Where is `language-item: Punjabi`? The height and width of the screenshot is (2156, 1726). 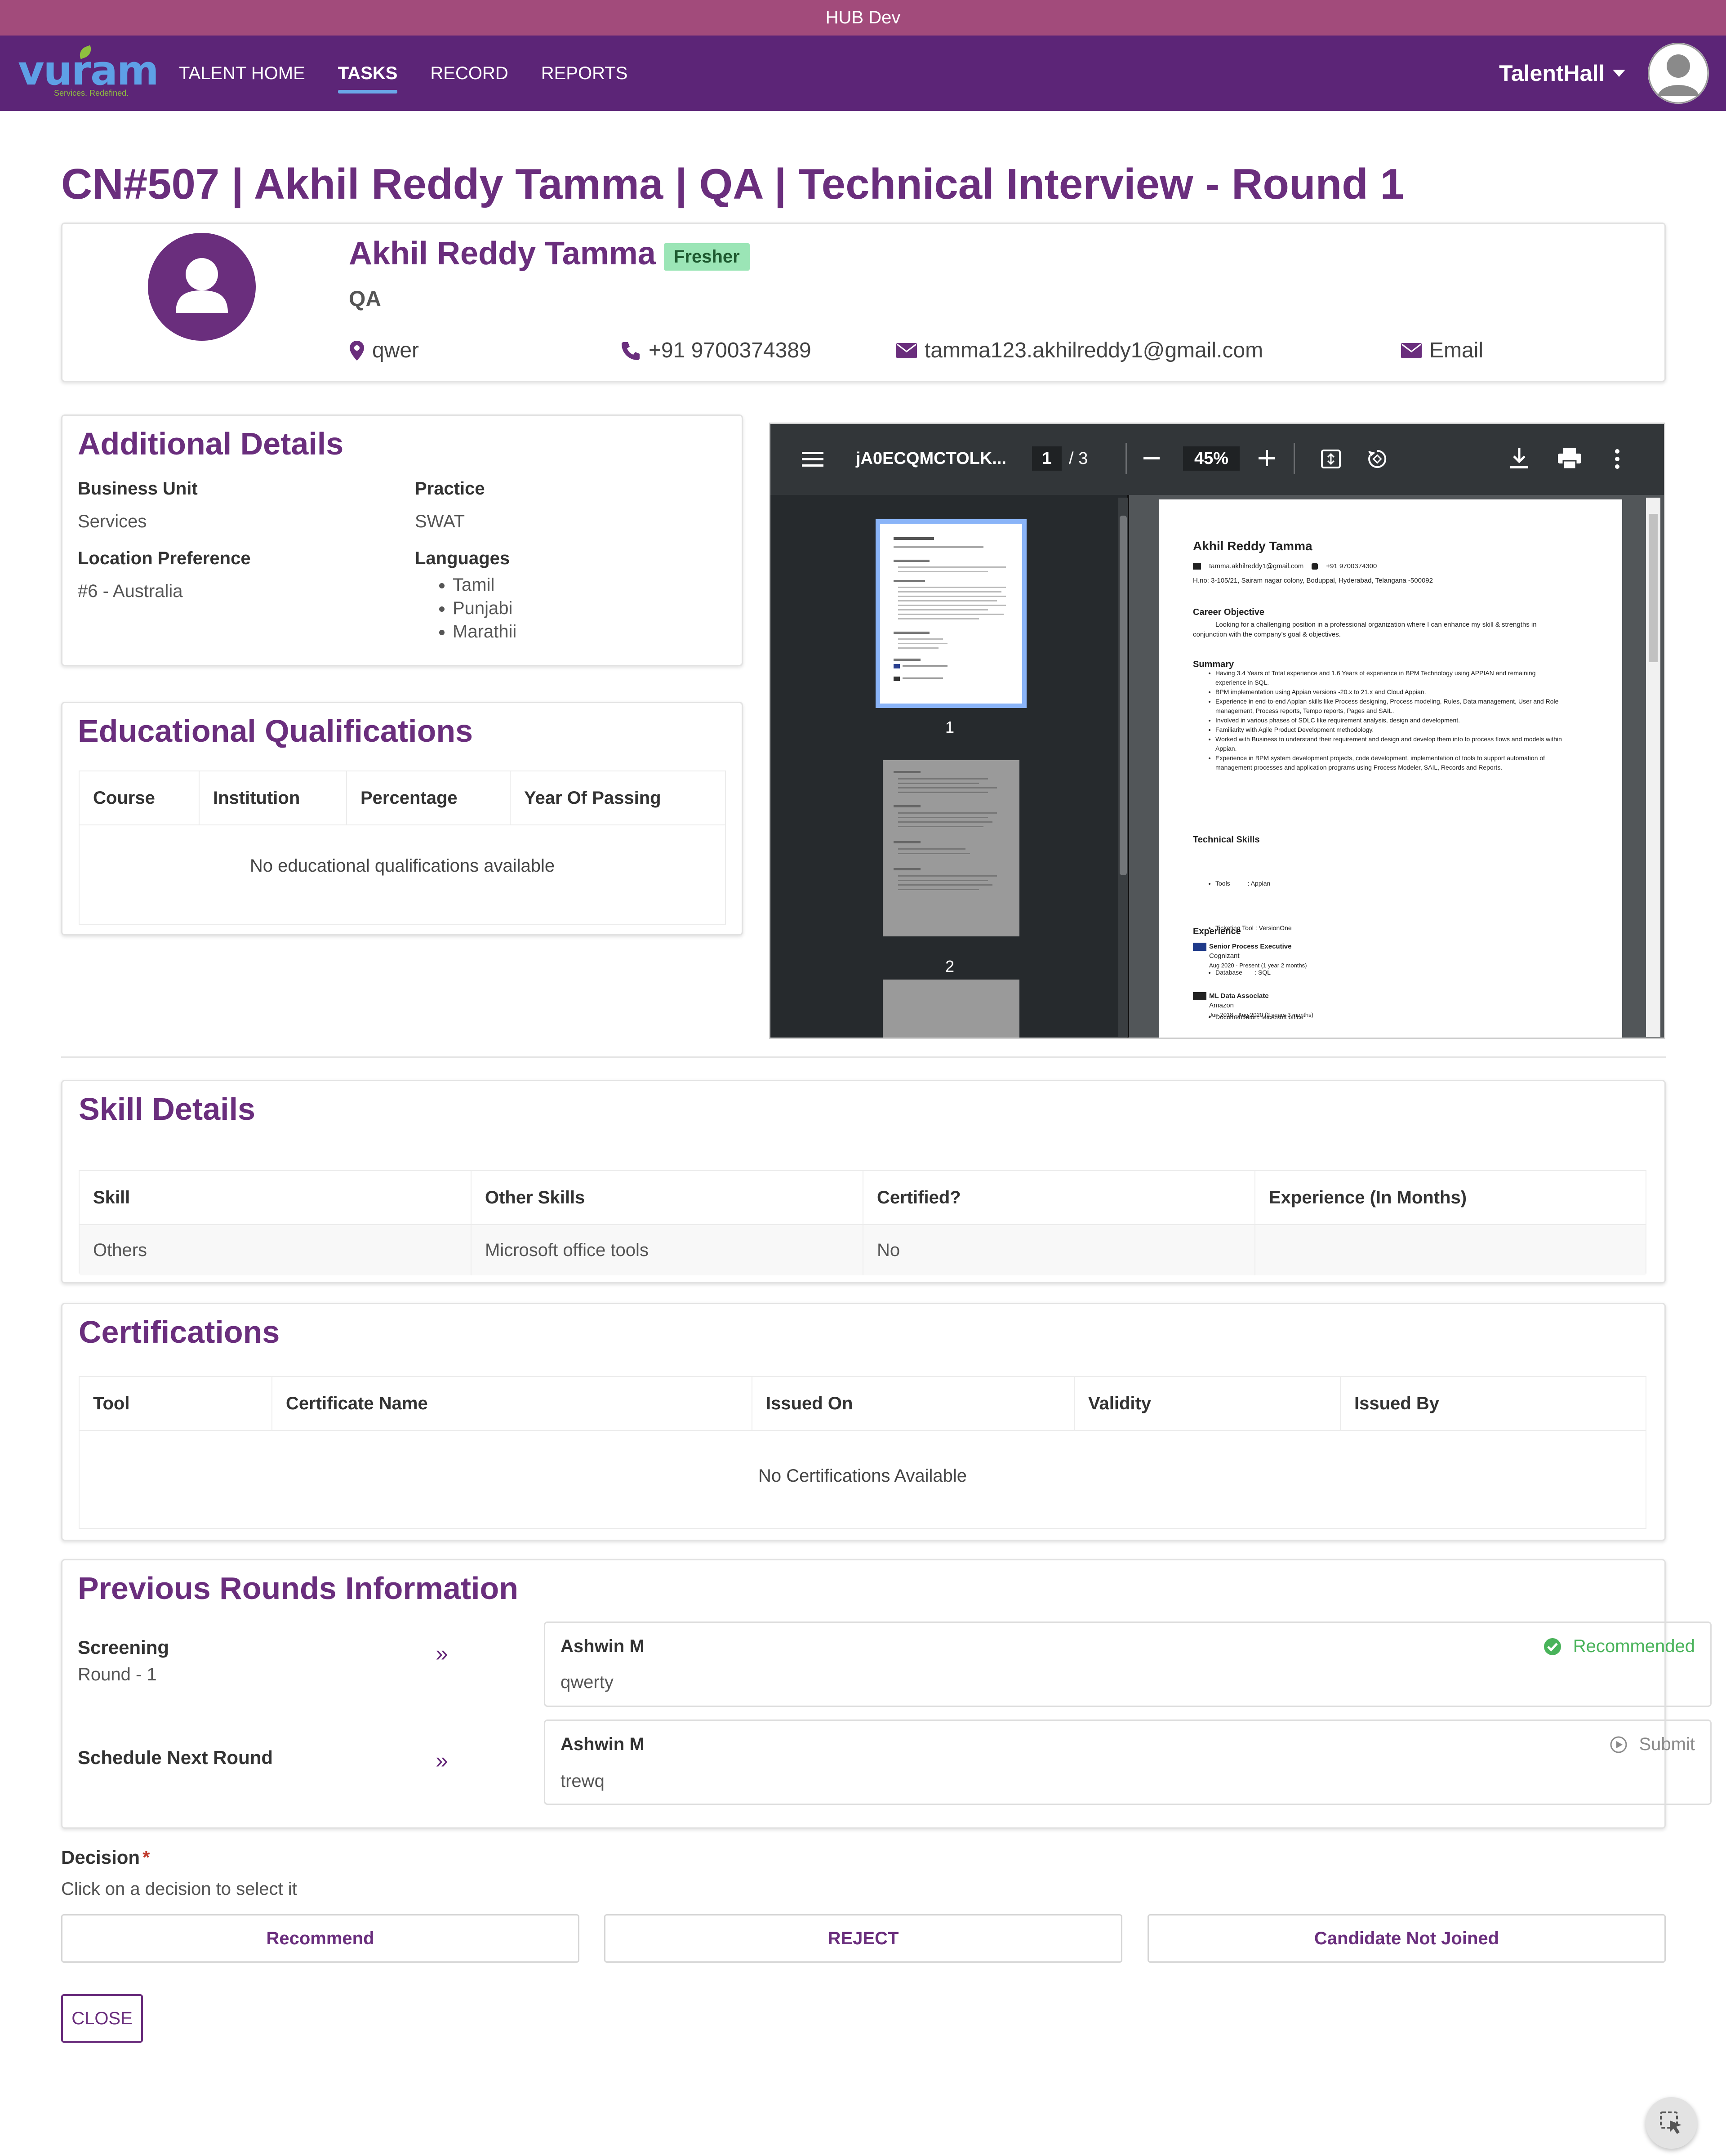
language-item: Punjabi is located at coordinates (485, 608).